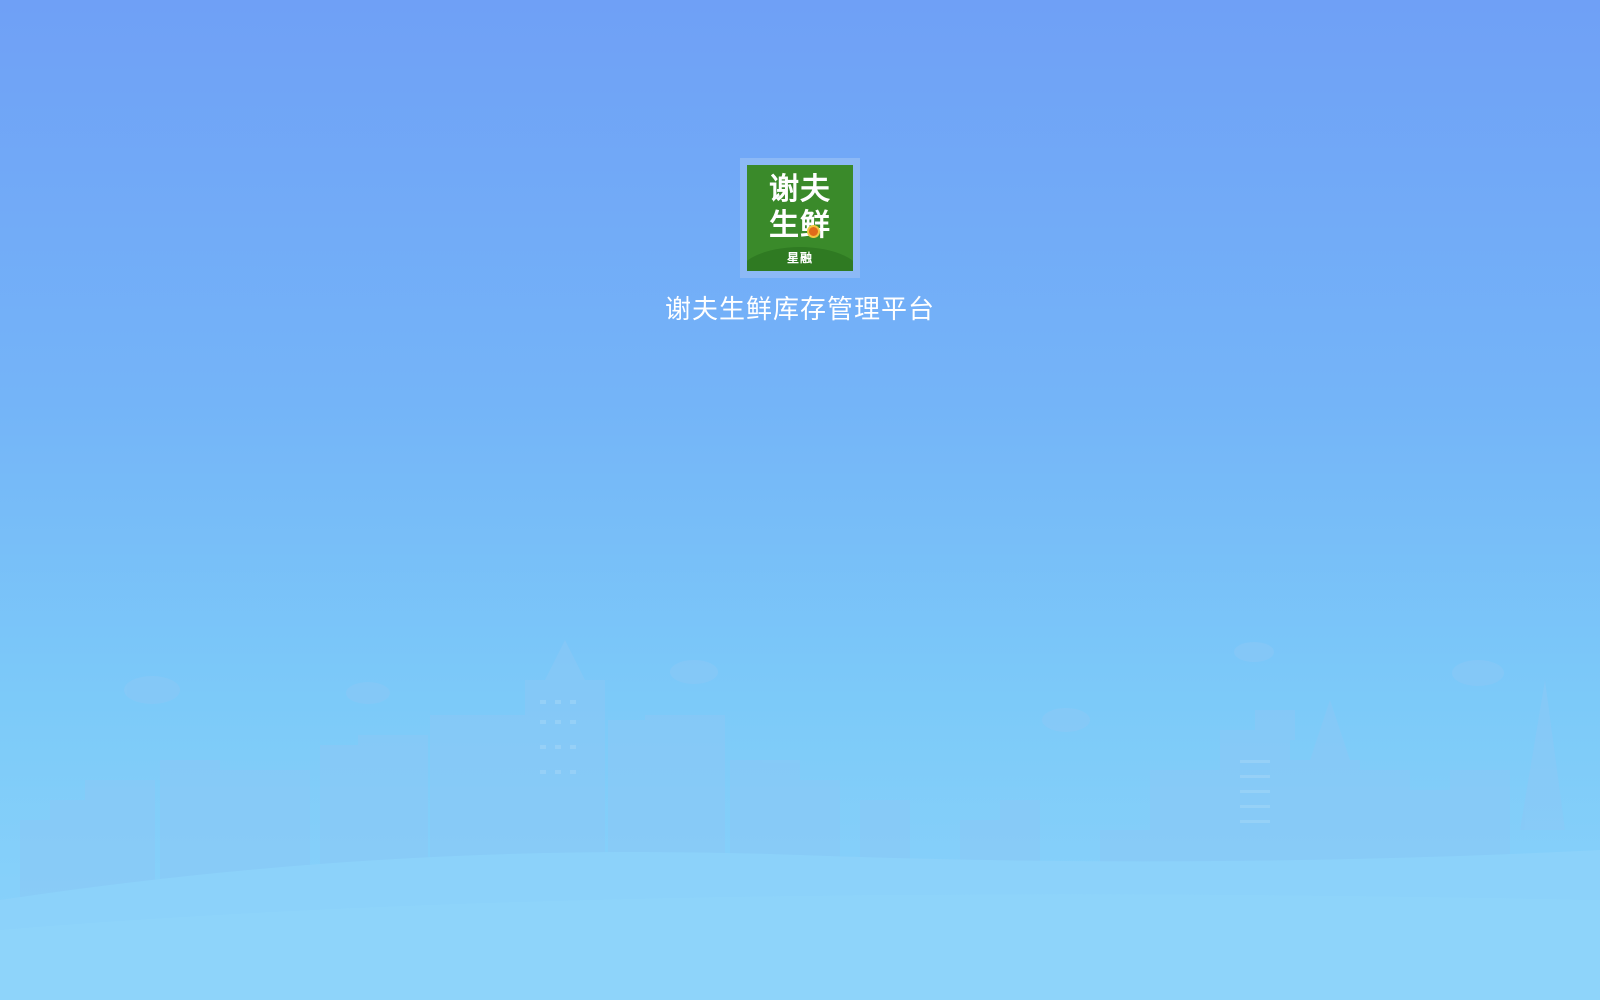  Describe the element at coordinates (813, 231) in the screenshot. I see `logo-dot-icon` at that location.